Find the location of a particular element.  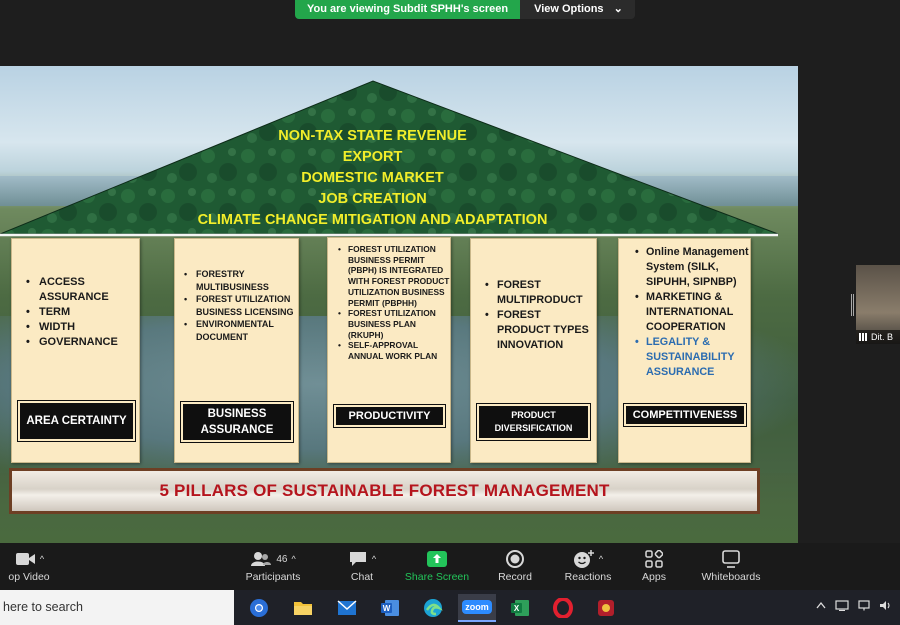

reactions-label: Reactions is located at coordinates (588, 577).